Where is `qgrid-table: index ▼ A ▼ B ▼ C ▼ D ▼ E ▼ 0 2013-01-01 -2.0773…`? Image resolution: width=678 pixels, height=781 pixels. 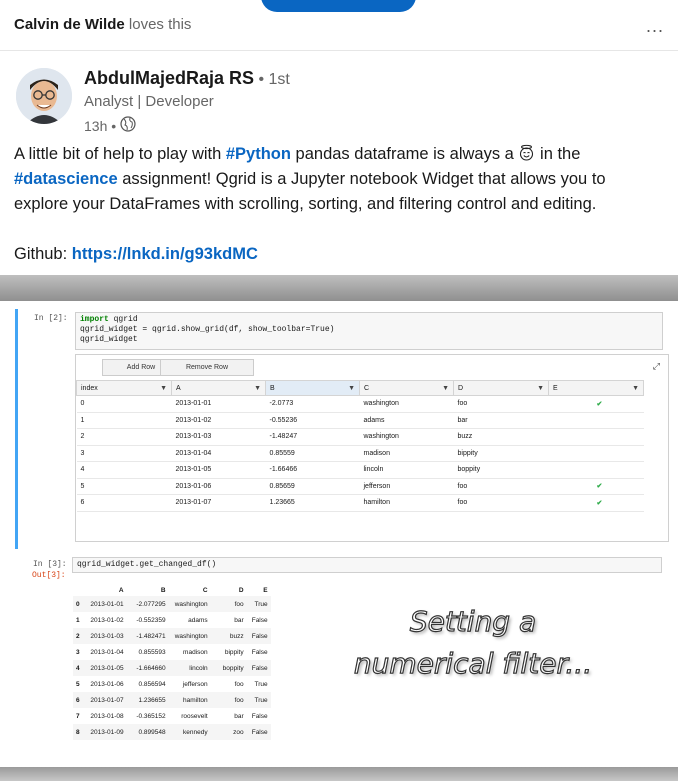
qgrid-table: index ▼ A ▼ B ▼ C ▼ D ▼ E ▼ 0 2013-01-01 -2.0773… is located at coordinates (360, 446).